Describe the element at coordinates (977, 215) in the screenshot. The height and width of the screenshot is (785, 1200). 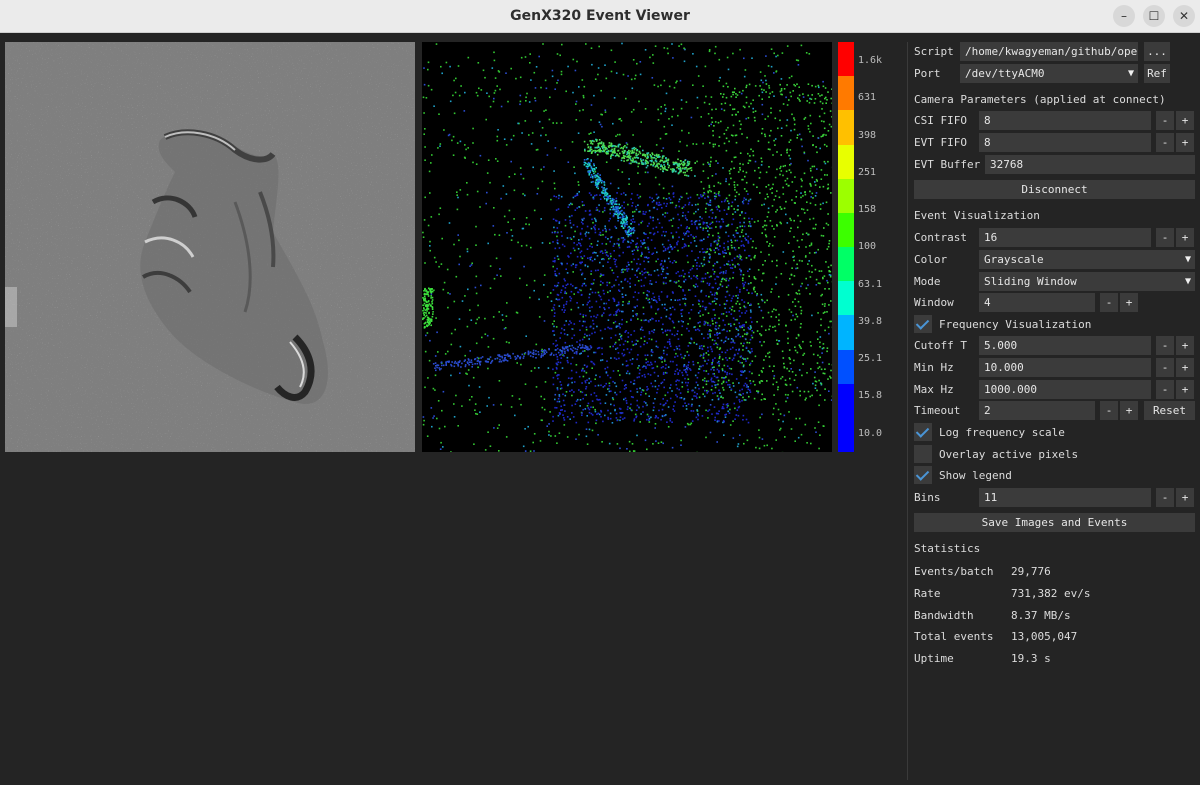
I see `event-visualization-heading: Event Visualization` at that location.